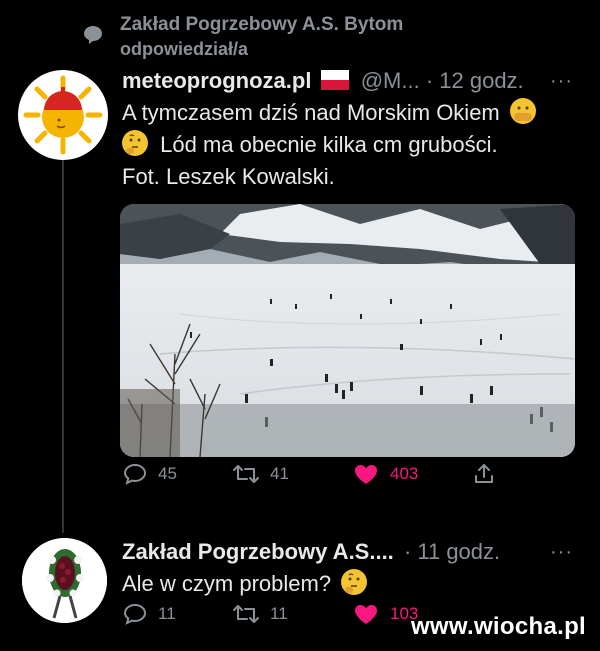  Describe the element at coordinates (279, 473) in the screenshot. I see `tweet1-retweet-count: 41` at that location.